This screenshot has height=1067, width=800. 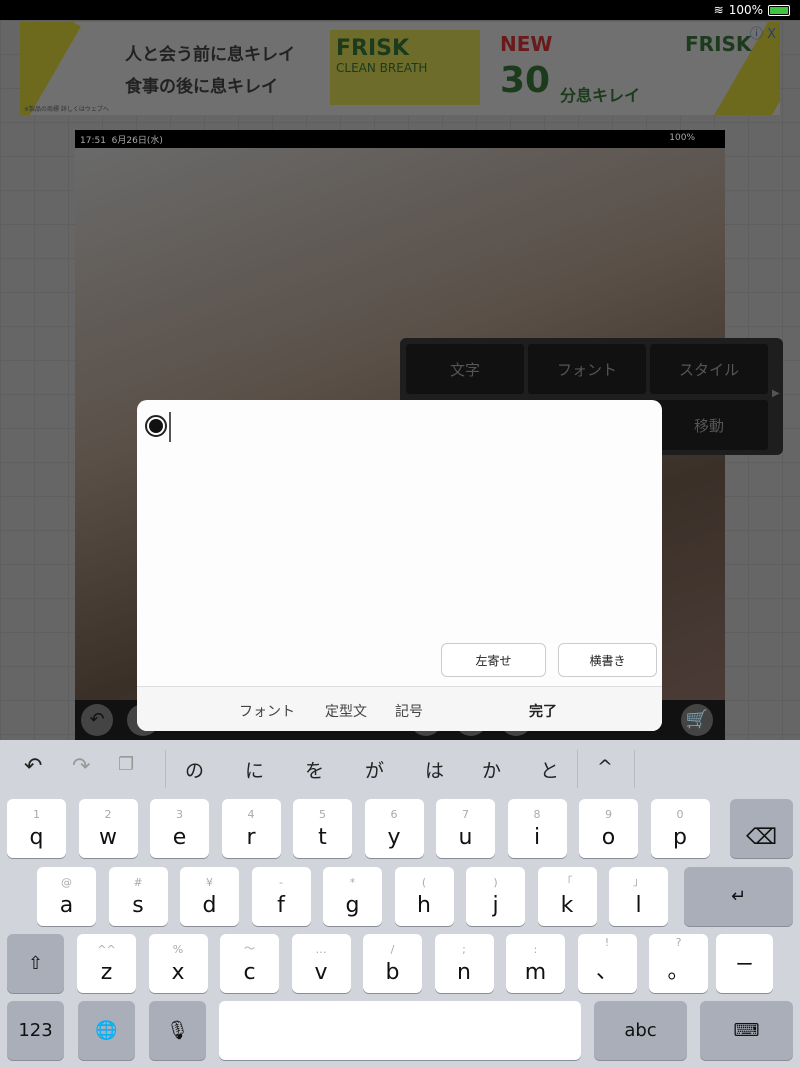 What do you see at coordinates (106, 1030) in the screenshot?
I see `globe-key: 🌐` at bounding box center [106, 1030].